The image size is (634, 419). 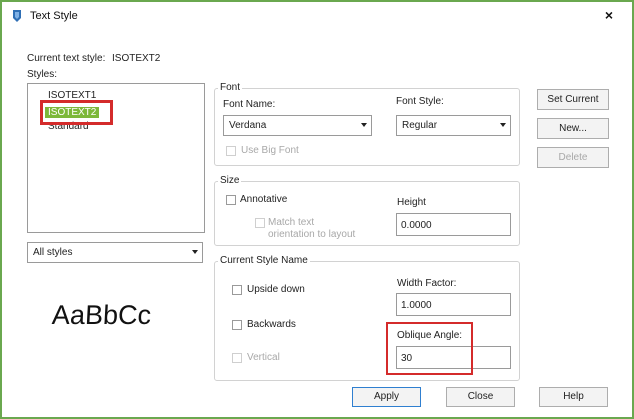 What do you see at coordinates (386, 397) in the screenshot?
I see `apply-button: Apply` at bounding box center [386, 397].